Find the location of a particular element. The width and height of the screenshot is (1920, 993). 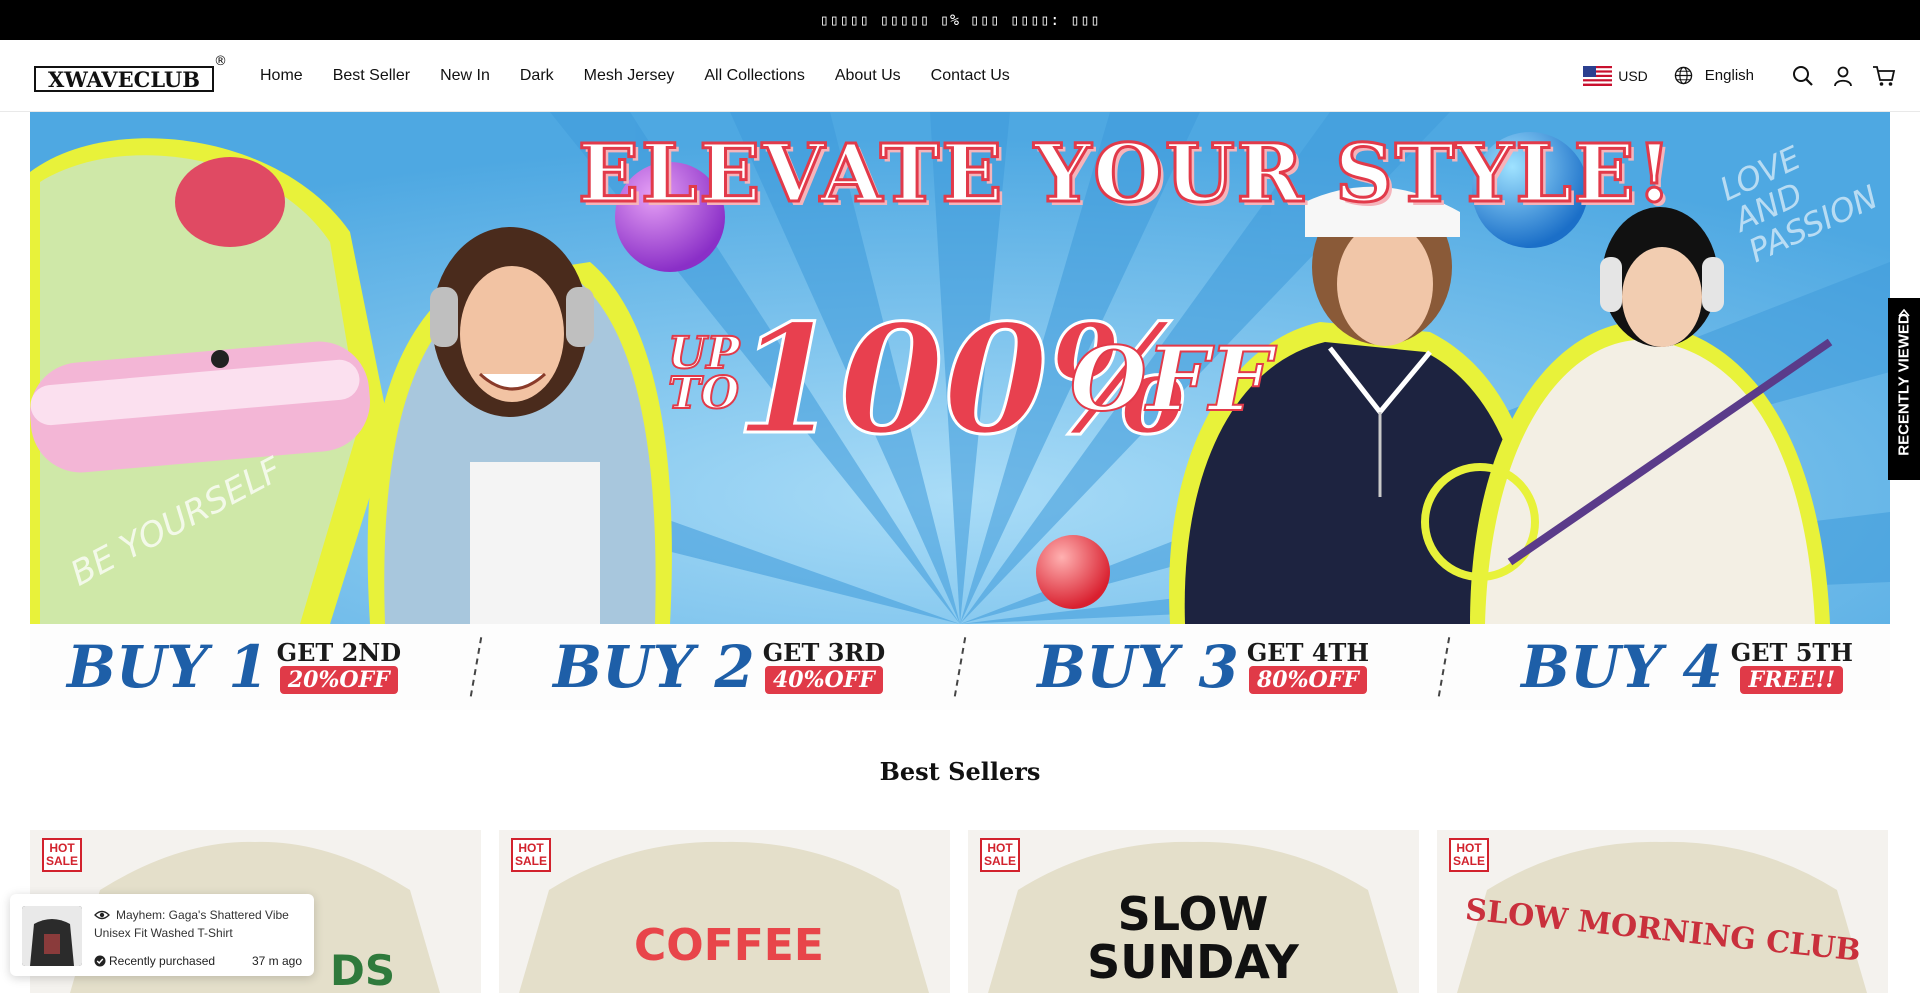

language-label: English is located at coordinates (1729, 75).